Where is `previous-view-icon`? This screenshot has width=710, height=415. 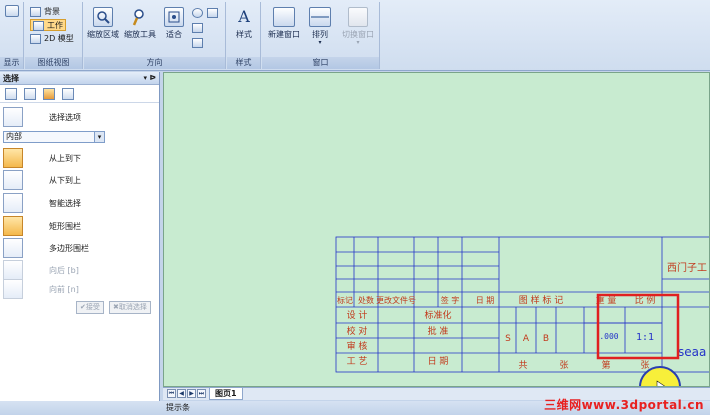
previous-view-icon is located at coordinates (197, 28).